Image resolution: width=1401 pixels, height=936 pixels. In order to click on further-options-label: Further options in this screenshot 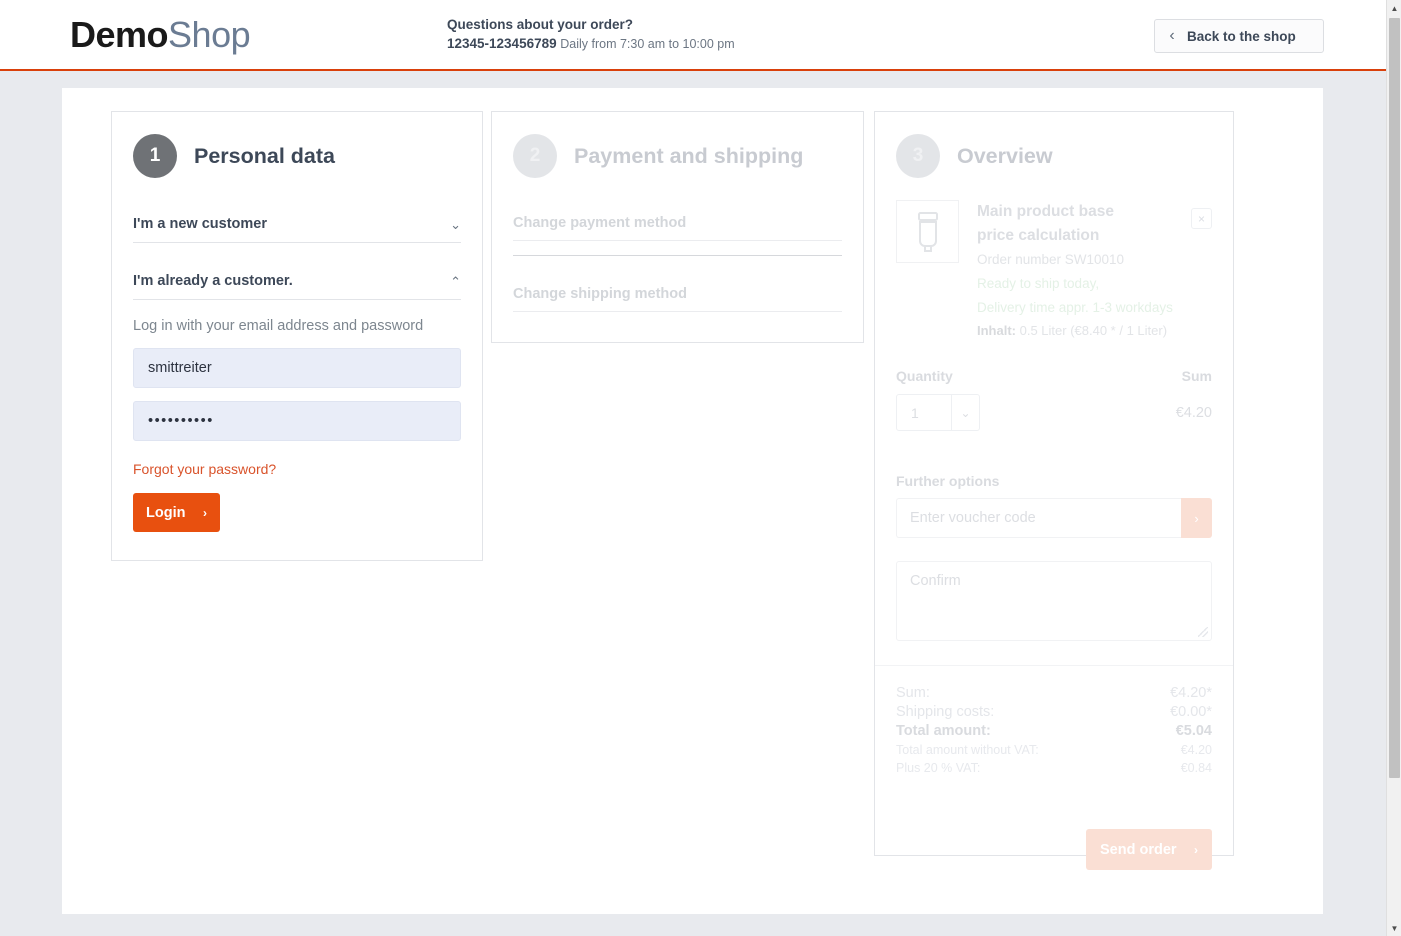, I will do `click(948, 481)`.